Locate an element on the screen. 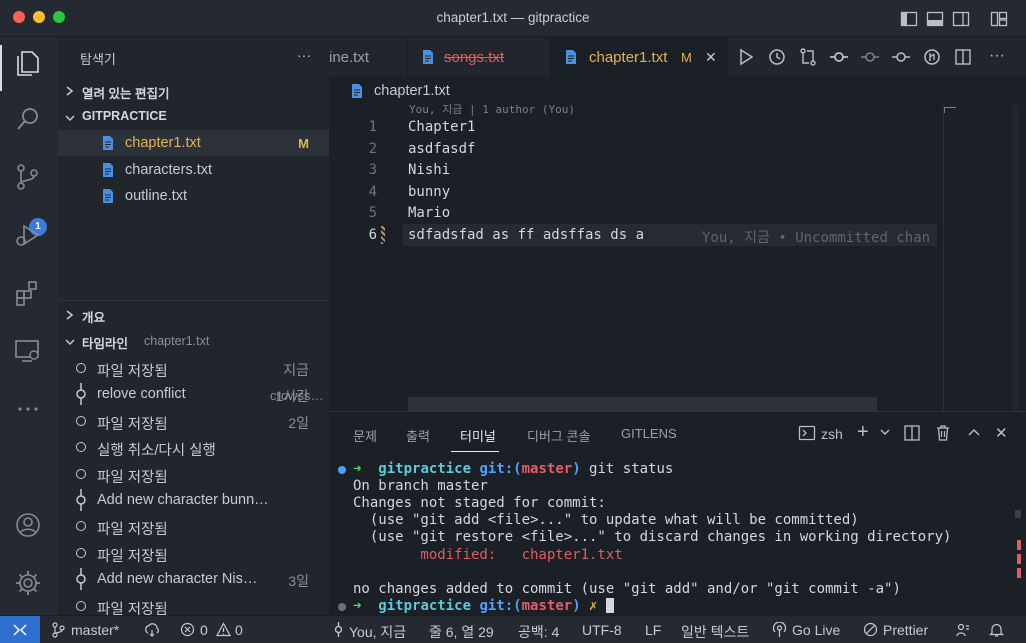 This screenshot has width=1026, height=643. remote-indicator is located at coordinates (20, 629).